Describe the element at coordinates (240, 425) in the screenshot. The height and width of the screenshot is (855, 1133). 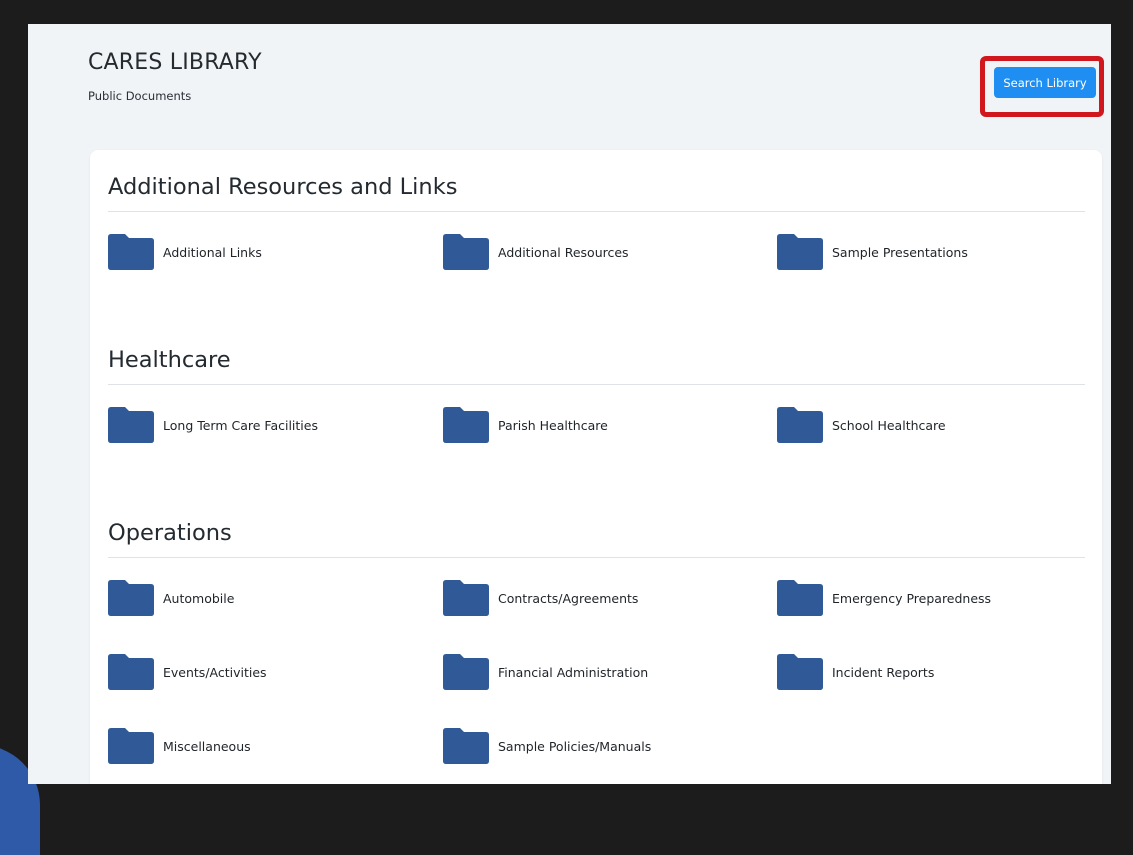
I see `folder-label: Long Term Care Facilities` at that location.